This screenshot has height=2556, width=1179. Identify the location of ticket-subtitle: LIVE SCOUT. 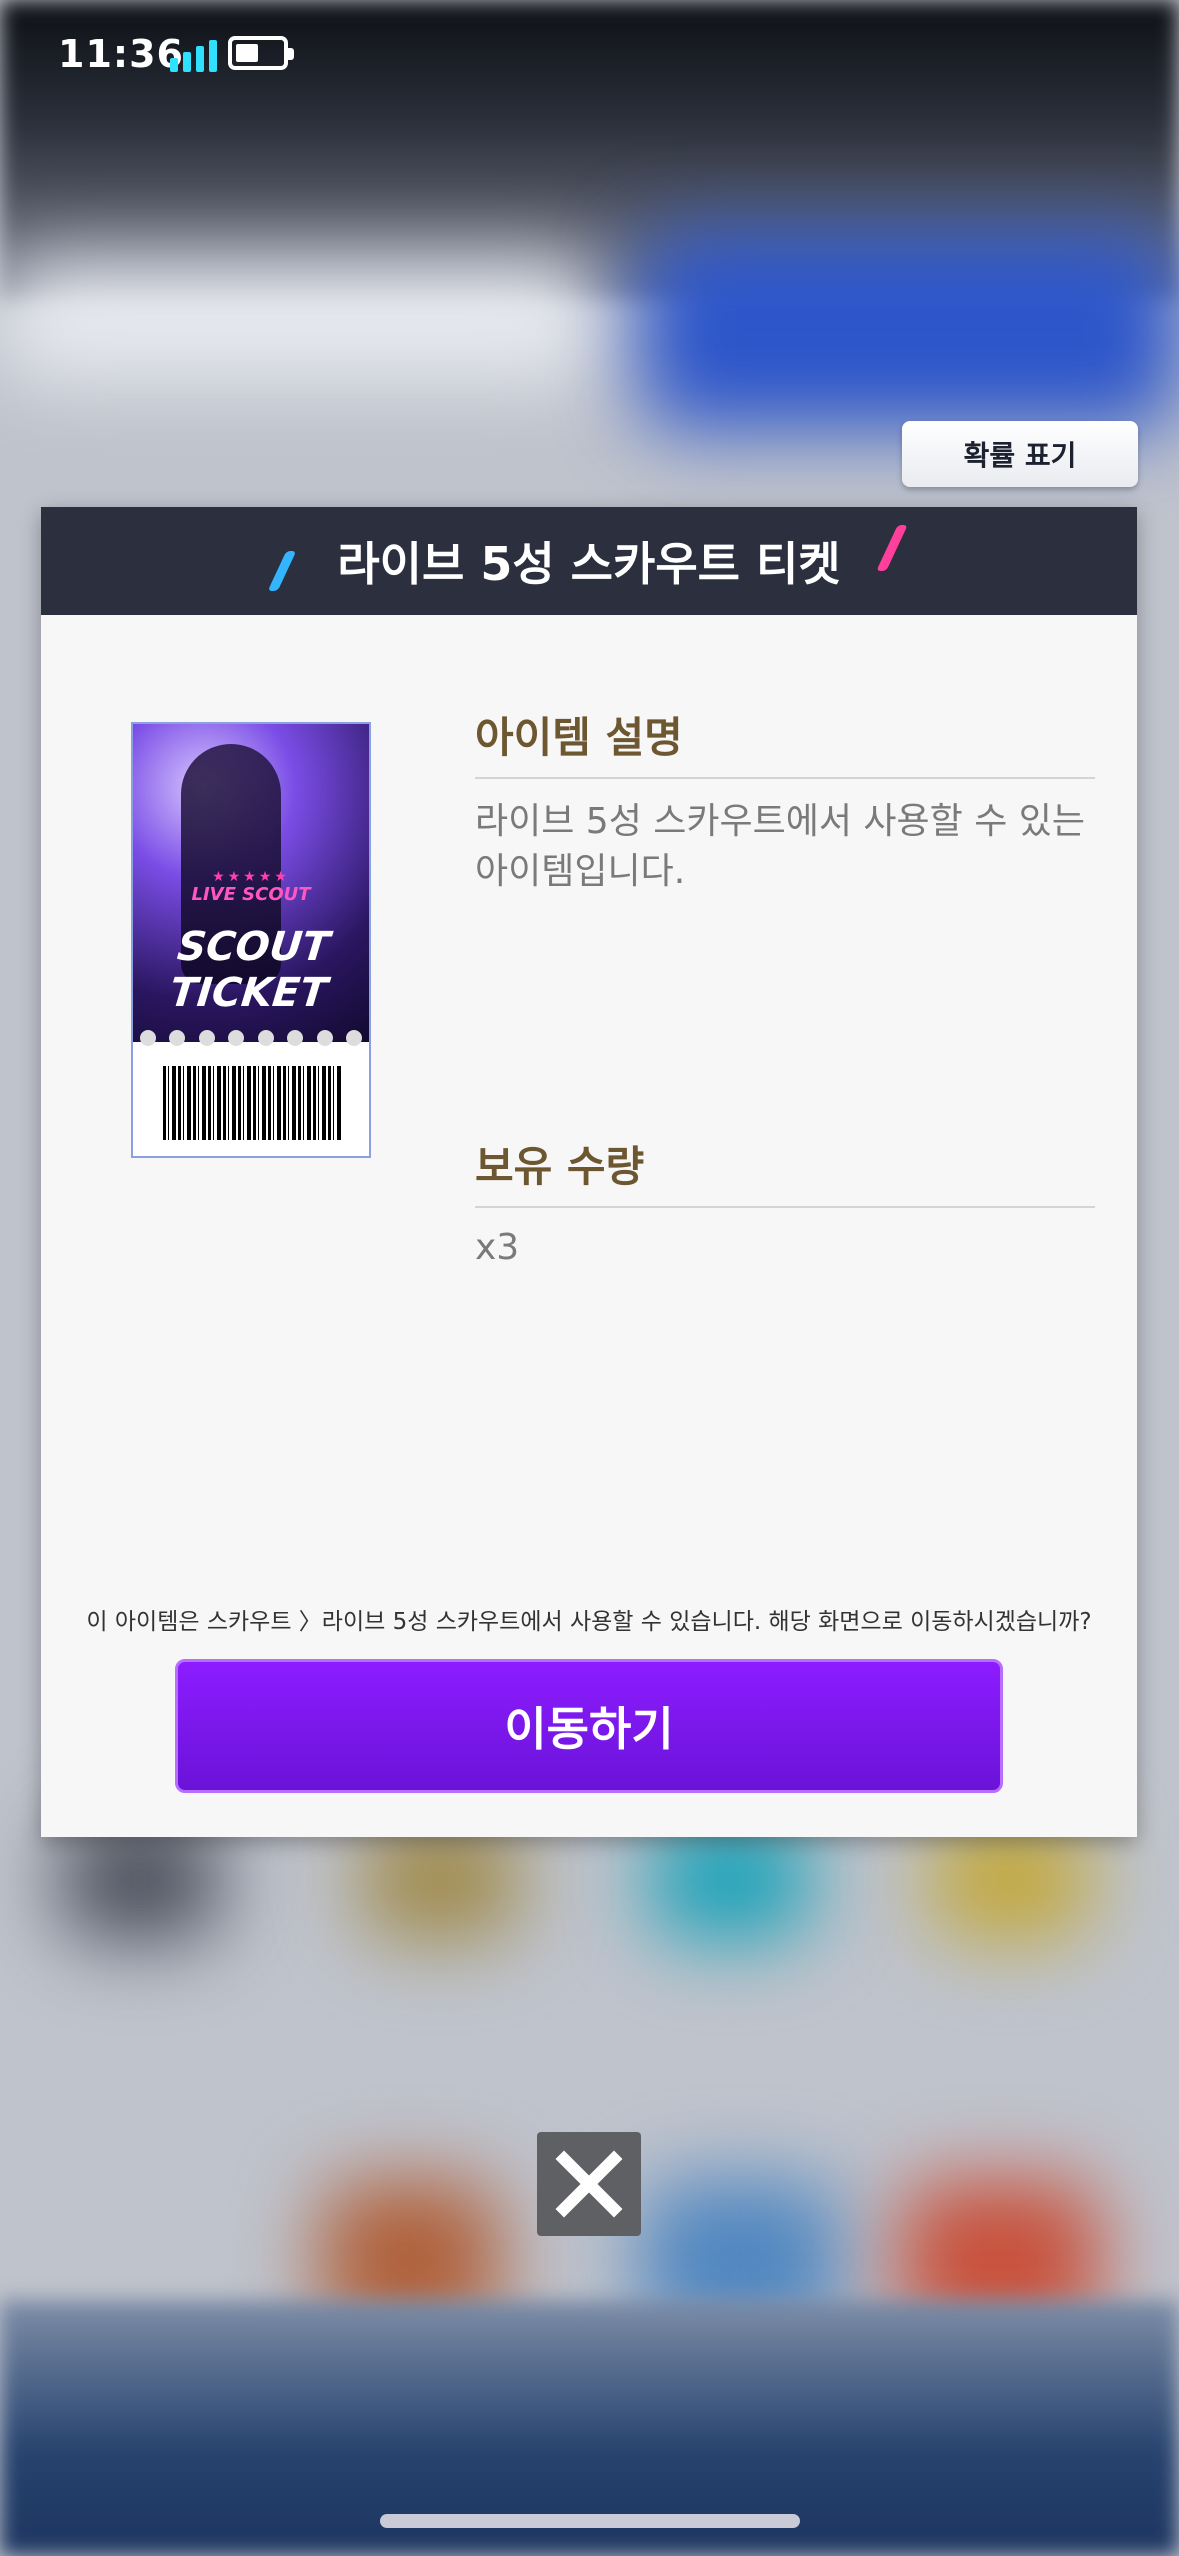
(251, 894).